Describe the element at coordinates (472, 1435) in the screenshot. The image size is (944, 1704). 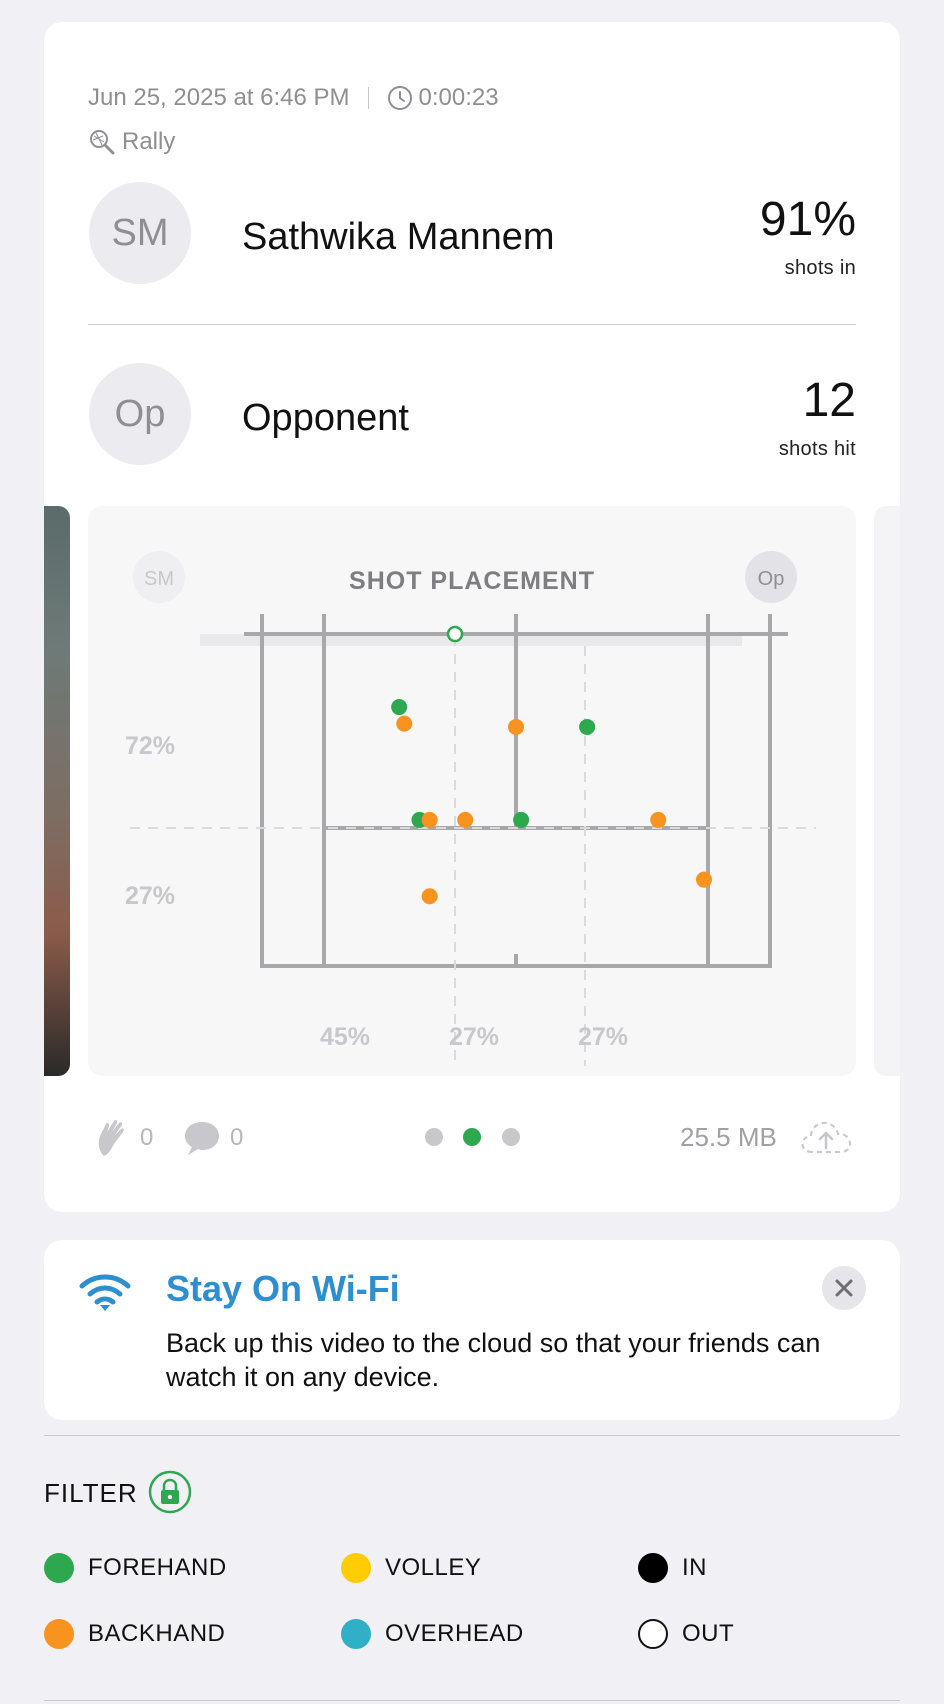
I see `section-divider` at that location.